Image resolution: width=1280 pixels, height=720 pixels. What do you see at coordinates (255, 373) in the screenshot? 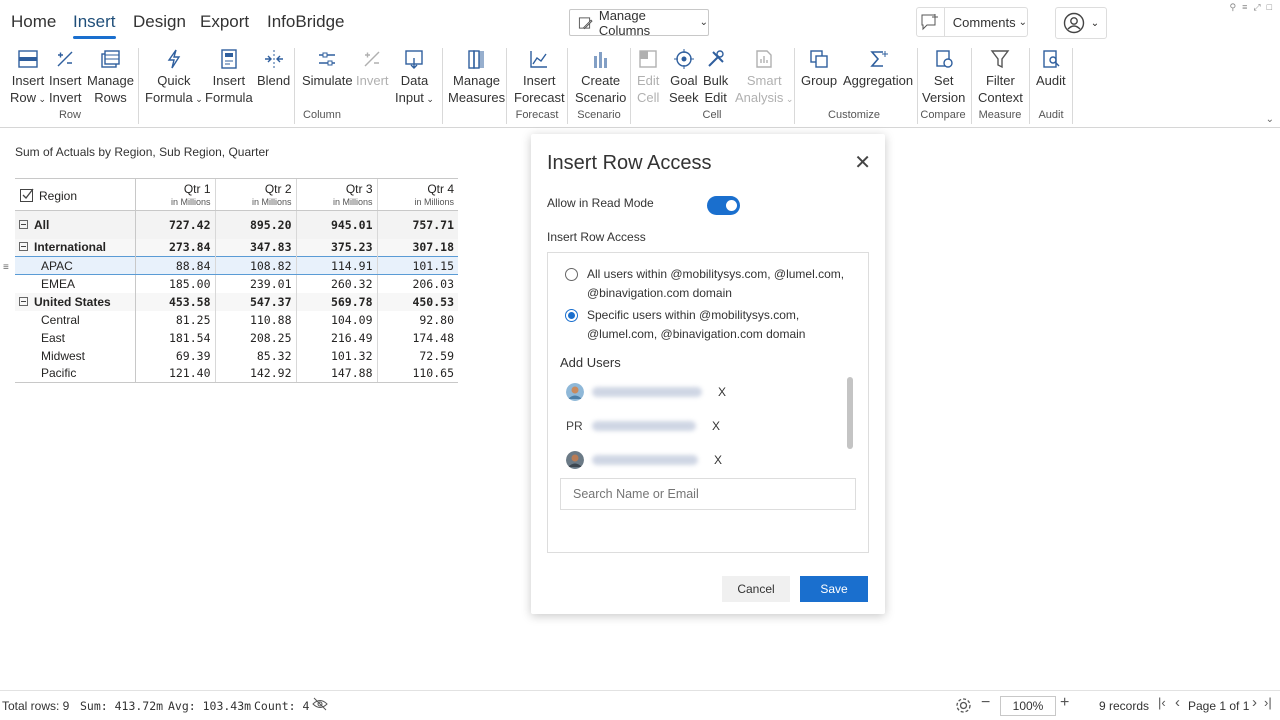
I see `table-cell: 142.92` at bounding box center [255, 373].